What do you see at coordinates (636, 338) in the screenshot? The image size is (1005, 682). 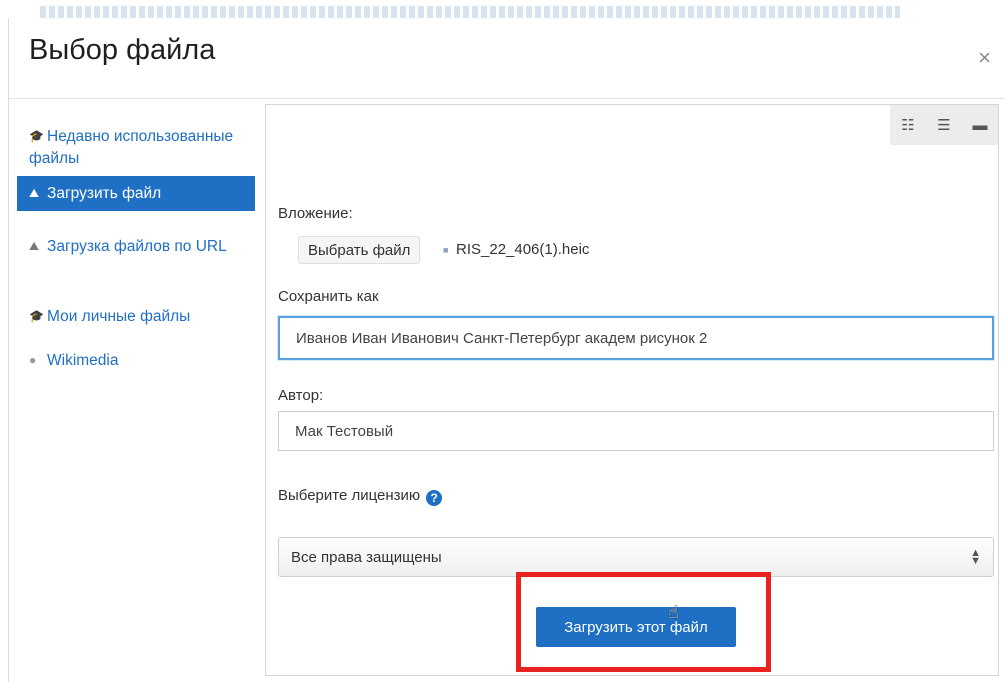 I see `save-as-input` at bounding box center [636, 338].